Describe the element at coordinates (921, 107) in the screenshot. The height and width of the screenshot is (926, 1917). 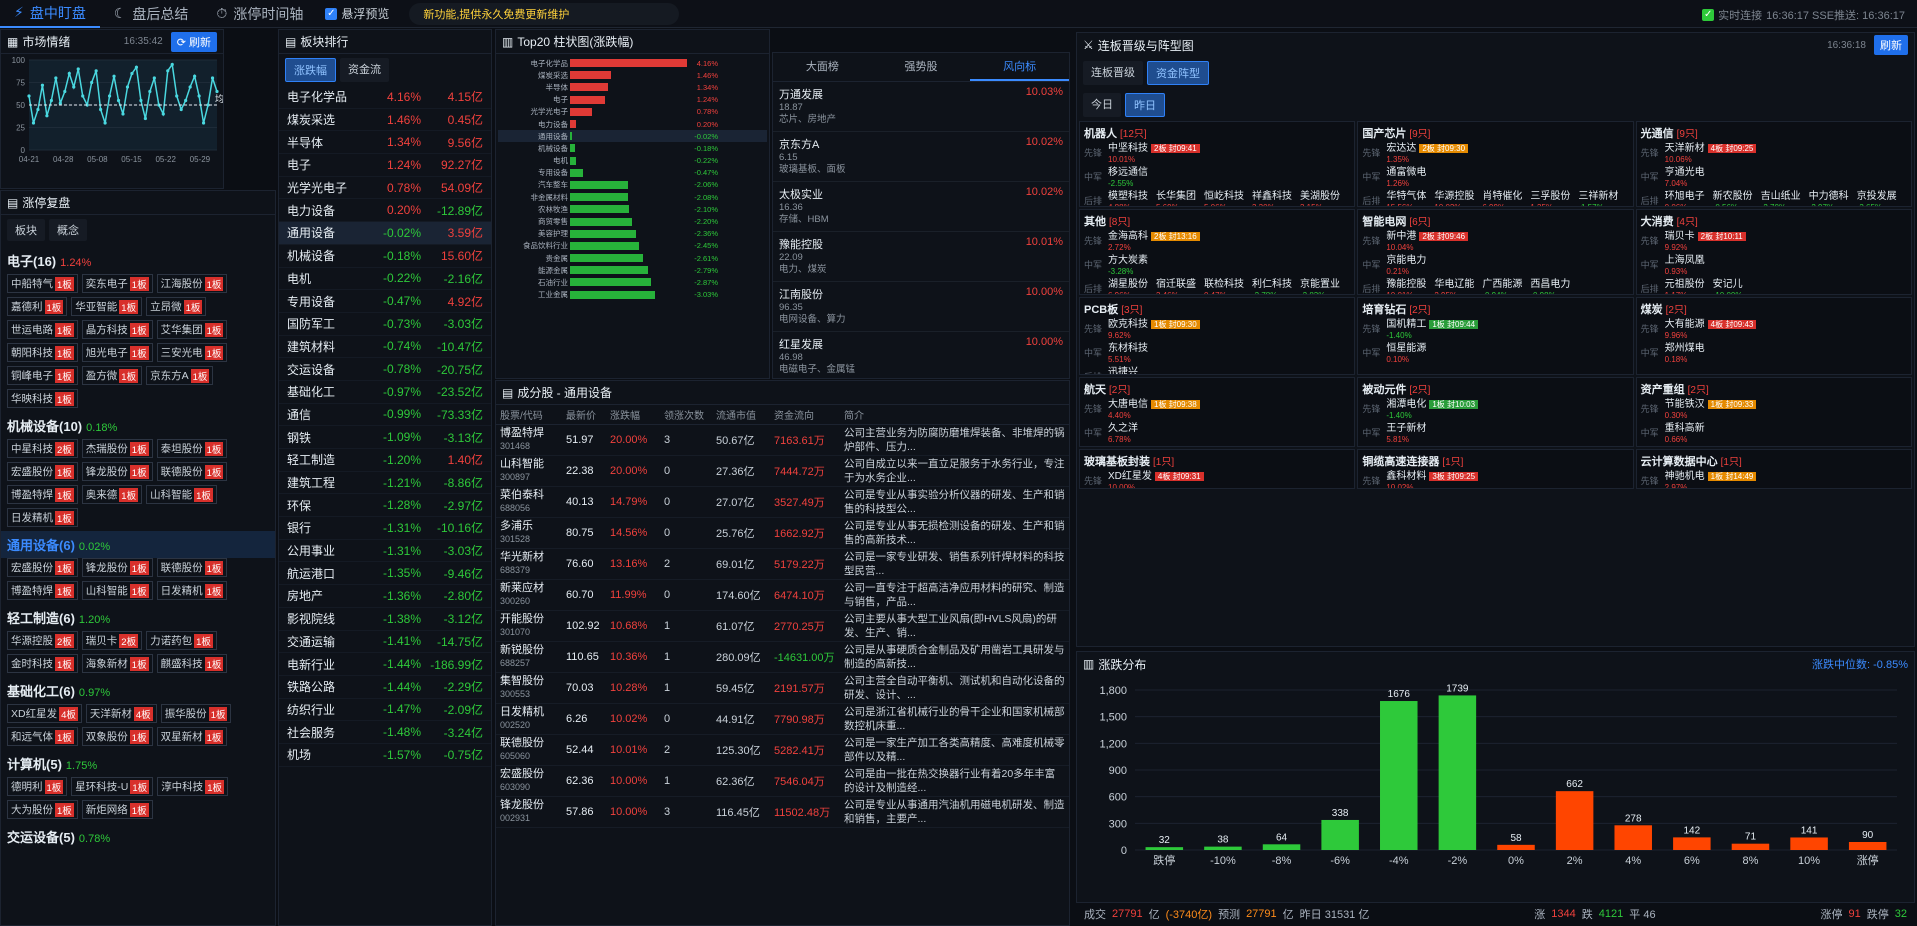
I see `vane-item: 万通发展 10.03% 18.87 芯片、房地产` at that location.